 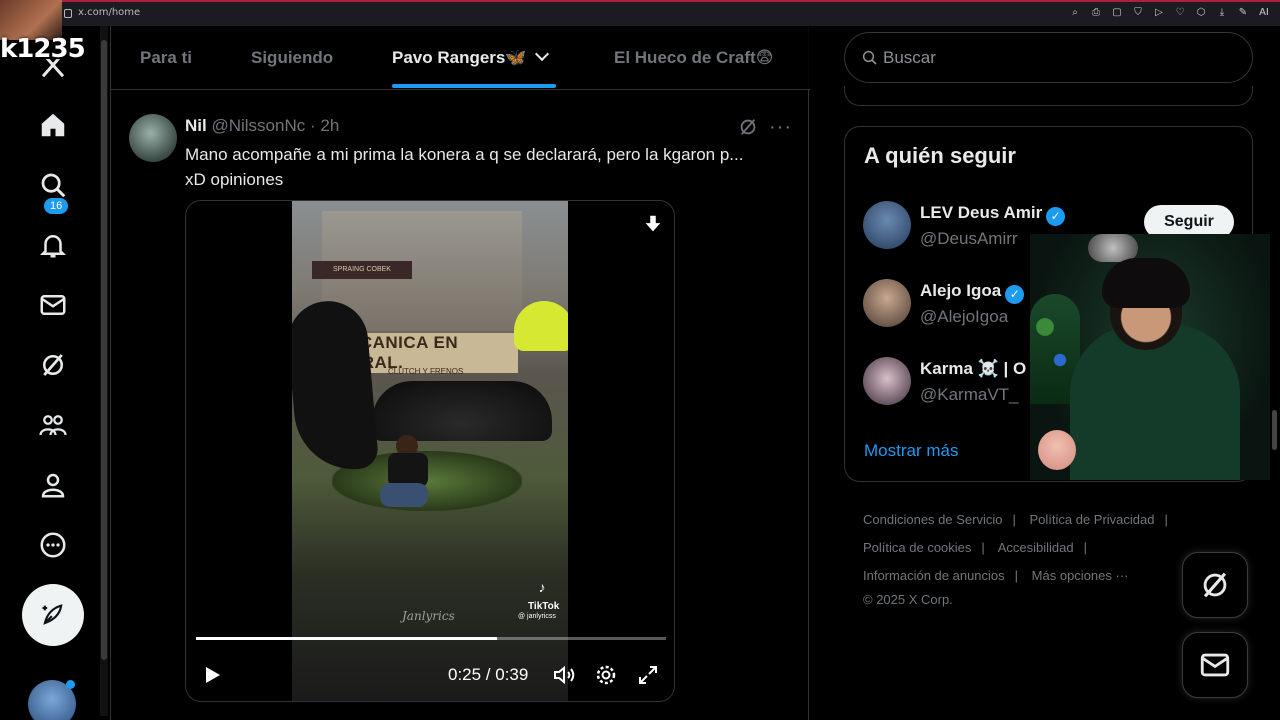 I want to click on follow-user-handle: @DeusAmirr, so click(x=969, y=239).